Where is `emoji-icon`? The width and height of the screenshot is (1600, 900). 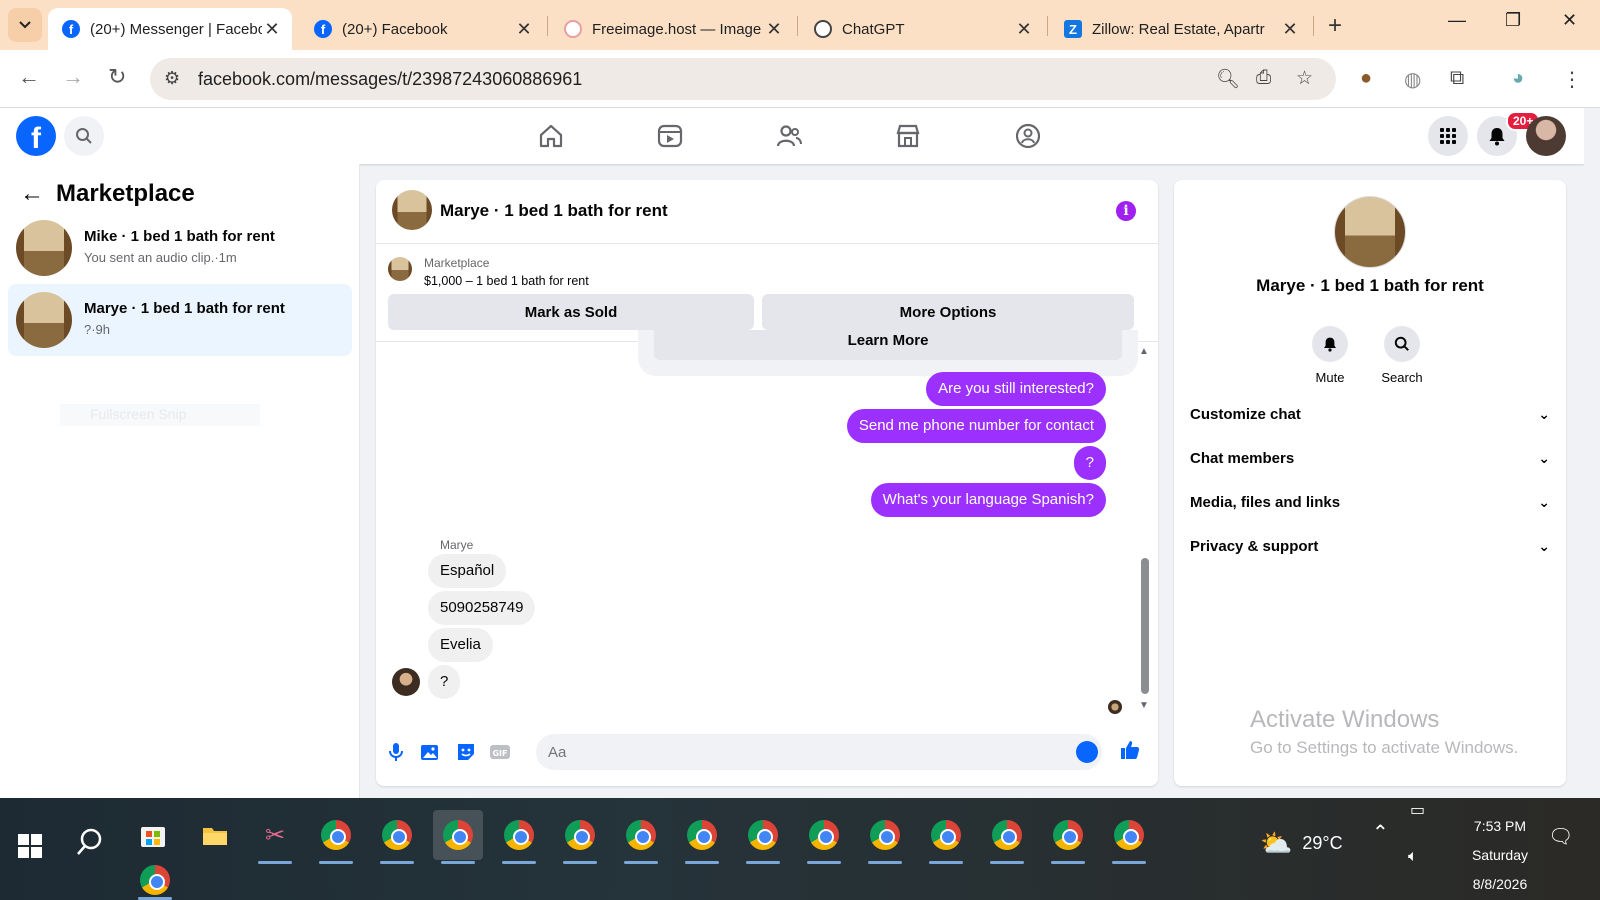
emoji-icon is located at coordinates (1087, 752).